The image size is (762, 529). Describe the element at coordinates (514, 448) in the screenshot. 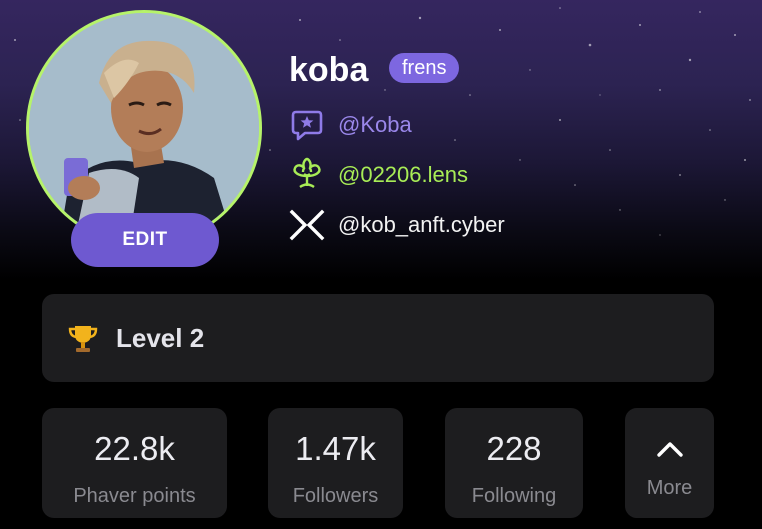

I see `stat-value: 228` at that location.